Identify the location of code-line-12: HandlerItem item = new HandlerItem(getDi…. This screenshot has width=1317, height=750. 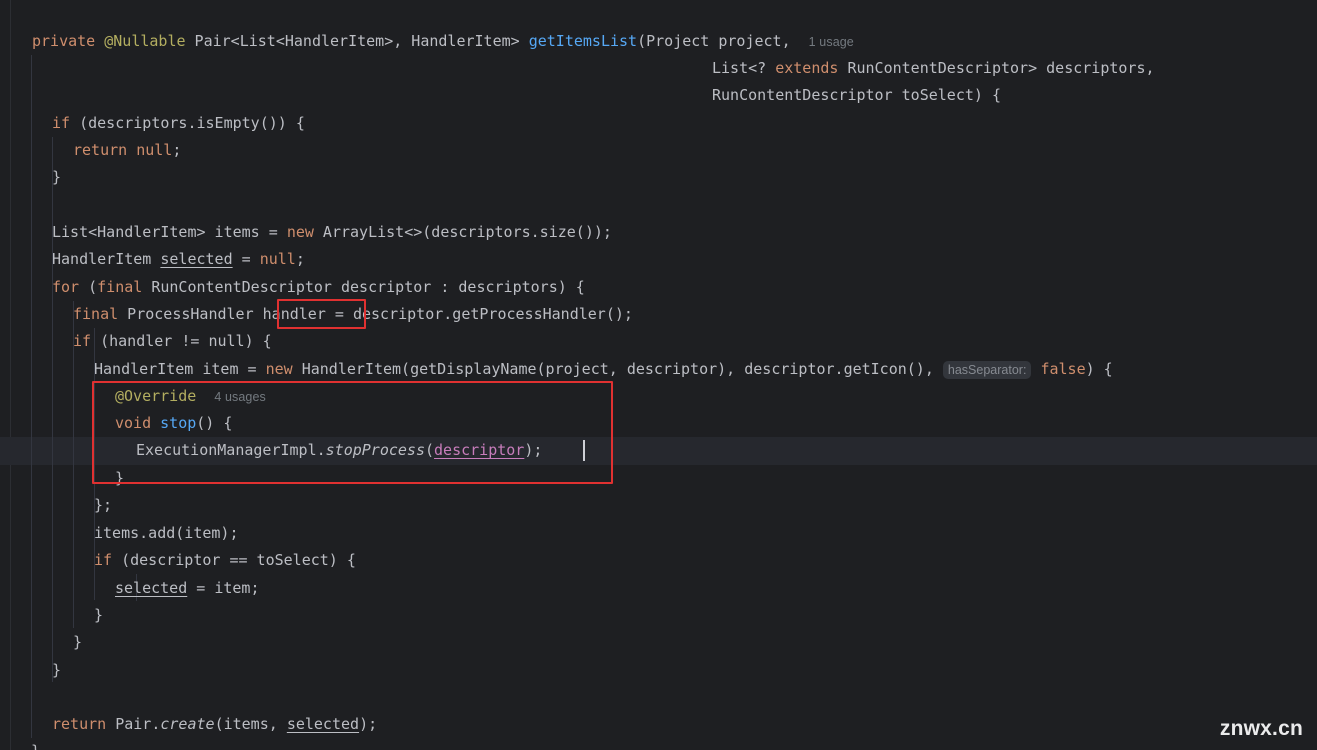
(658, 369).